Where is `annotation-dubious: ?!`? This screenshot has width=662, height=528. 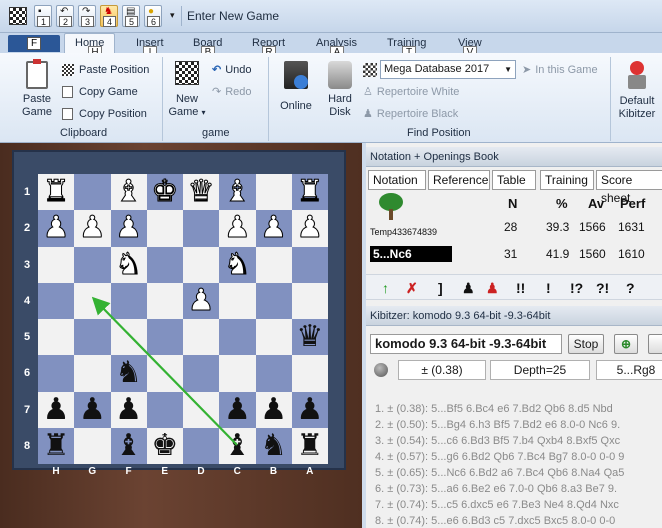
annotation-dubious: ?! is located at coordinates (602, 288).